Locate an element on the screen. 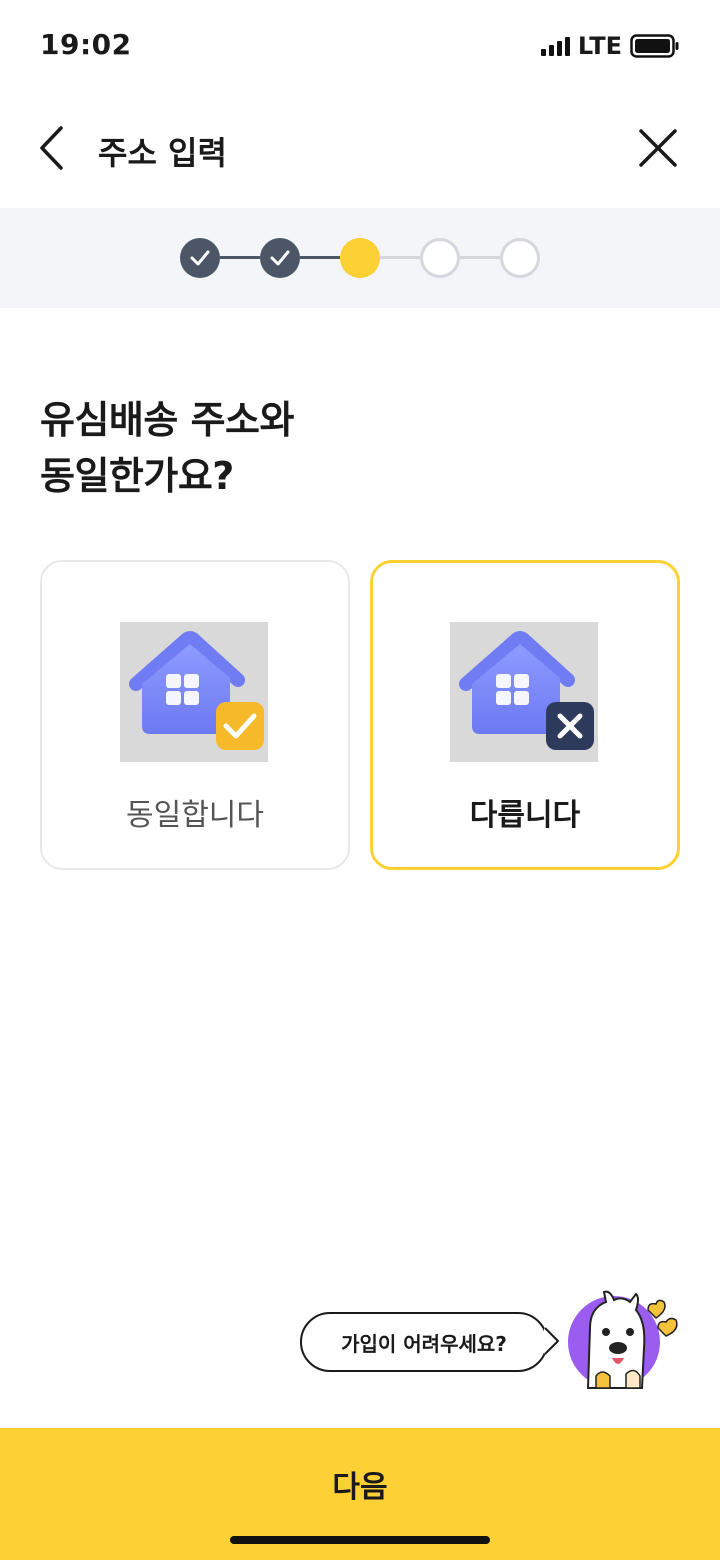  progress-stepper is located at coordinates (360, 258).